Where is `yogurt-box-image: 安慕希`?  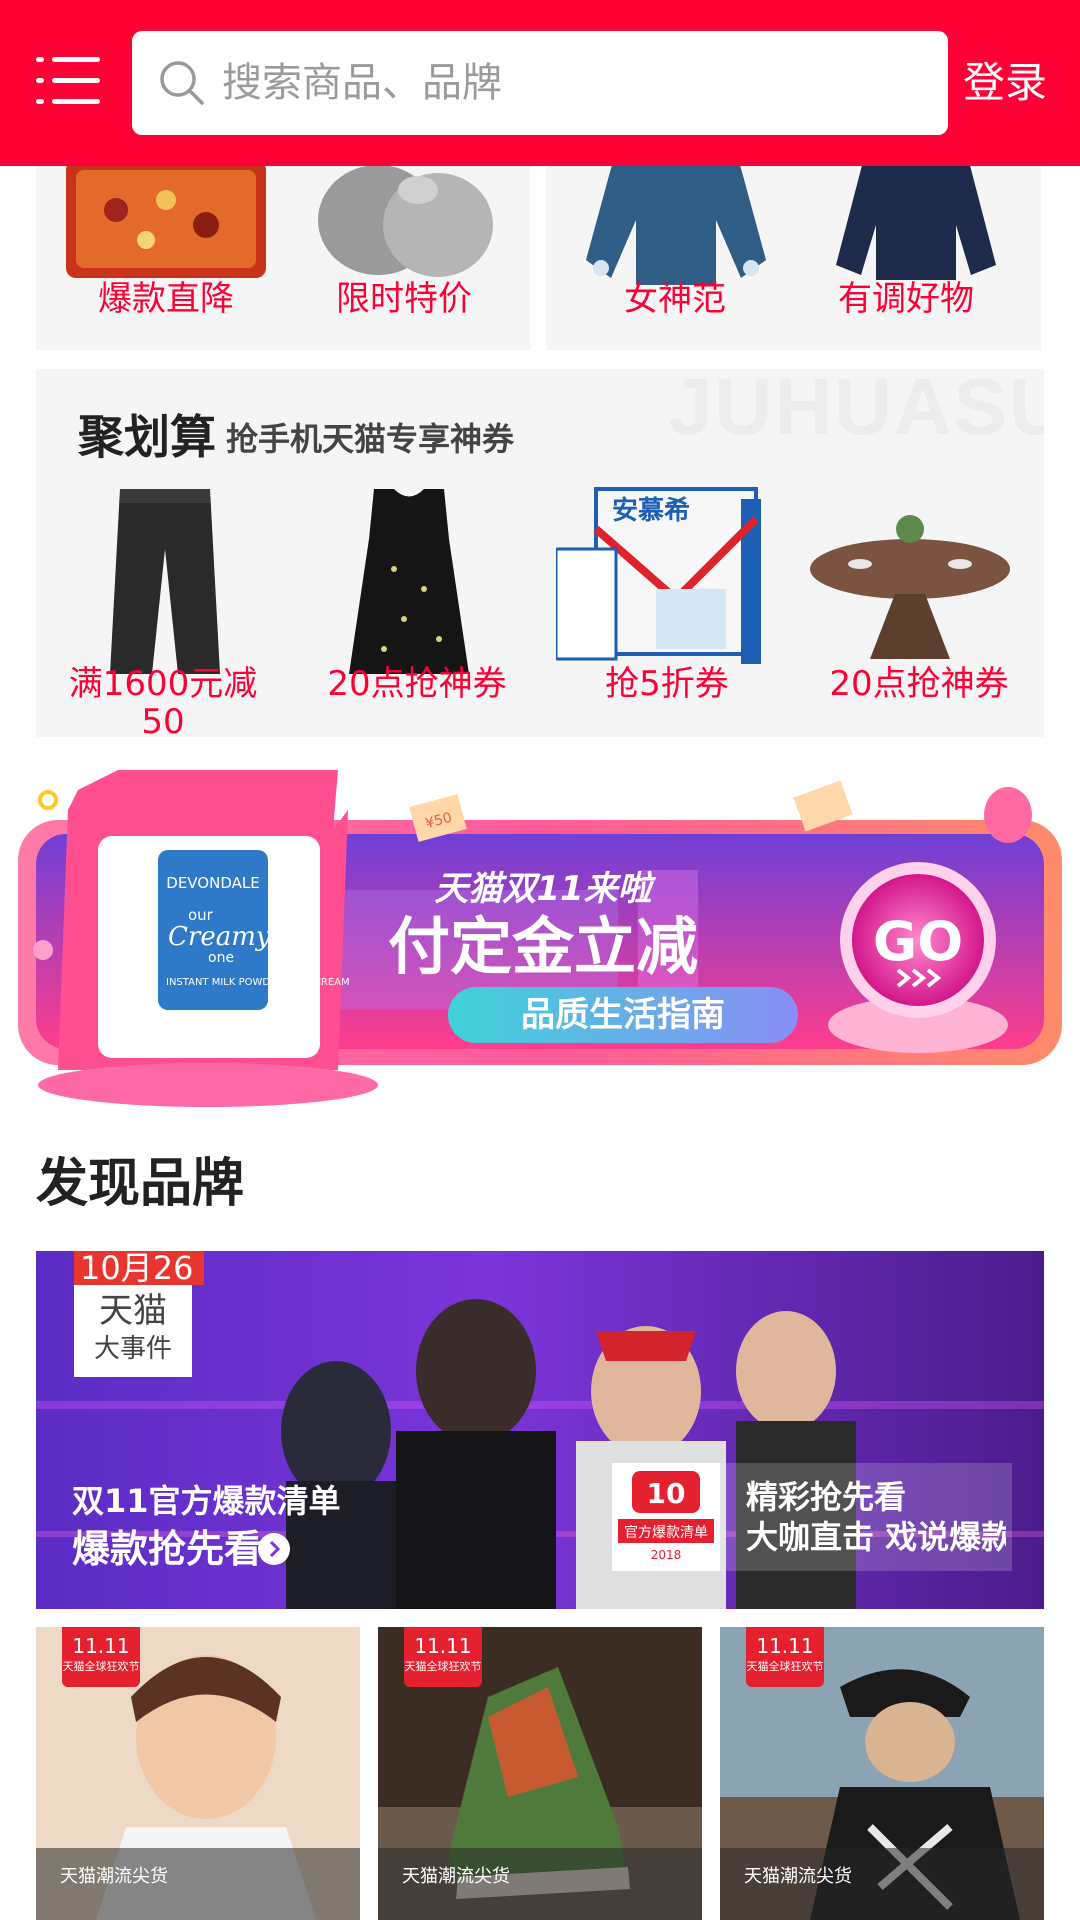
yogurt-box-image: 安慕希 is located at coordinates (658, 575).